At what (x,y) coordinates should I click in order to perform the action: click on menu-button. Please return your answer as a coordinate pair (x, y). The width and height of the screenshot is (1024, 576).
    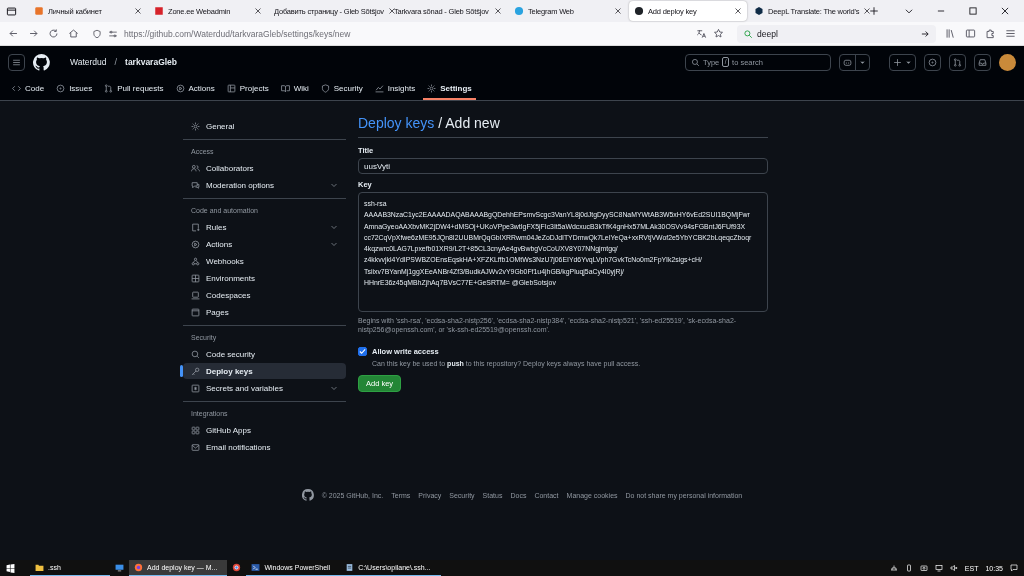
    Looking at the image, I should click on (16, 62).